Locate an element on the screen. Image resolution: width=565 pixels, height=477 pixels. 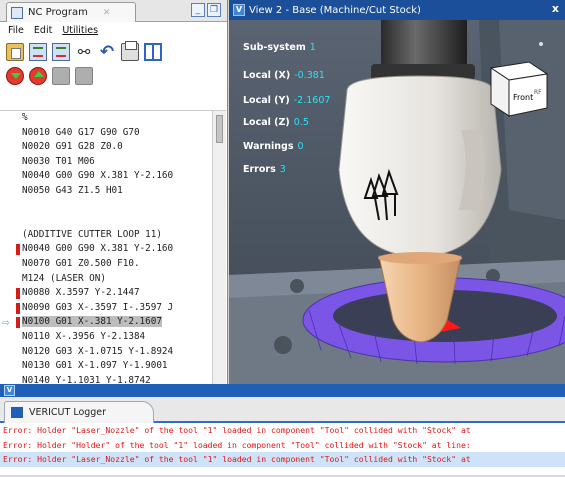
close-view-button: x is located at coordinates (555, 8).